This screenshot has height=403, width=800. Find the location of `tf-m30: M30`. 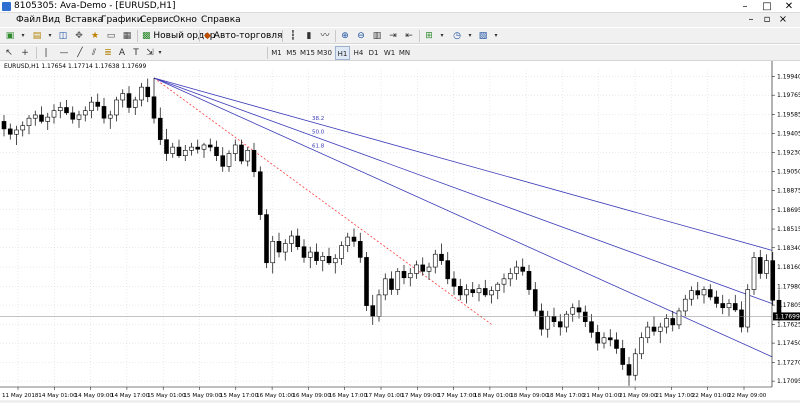

tf-m30: M30 is located at coordinates (324, 53).